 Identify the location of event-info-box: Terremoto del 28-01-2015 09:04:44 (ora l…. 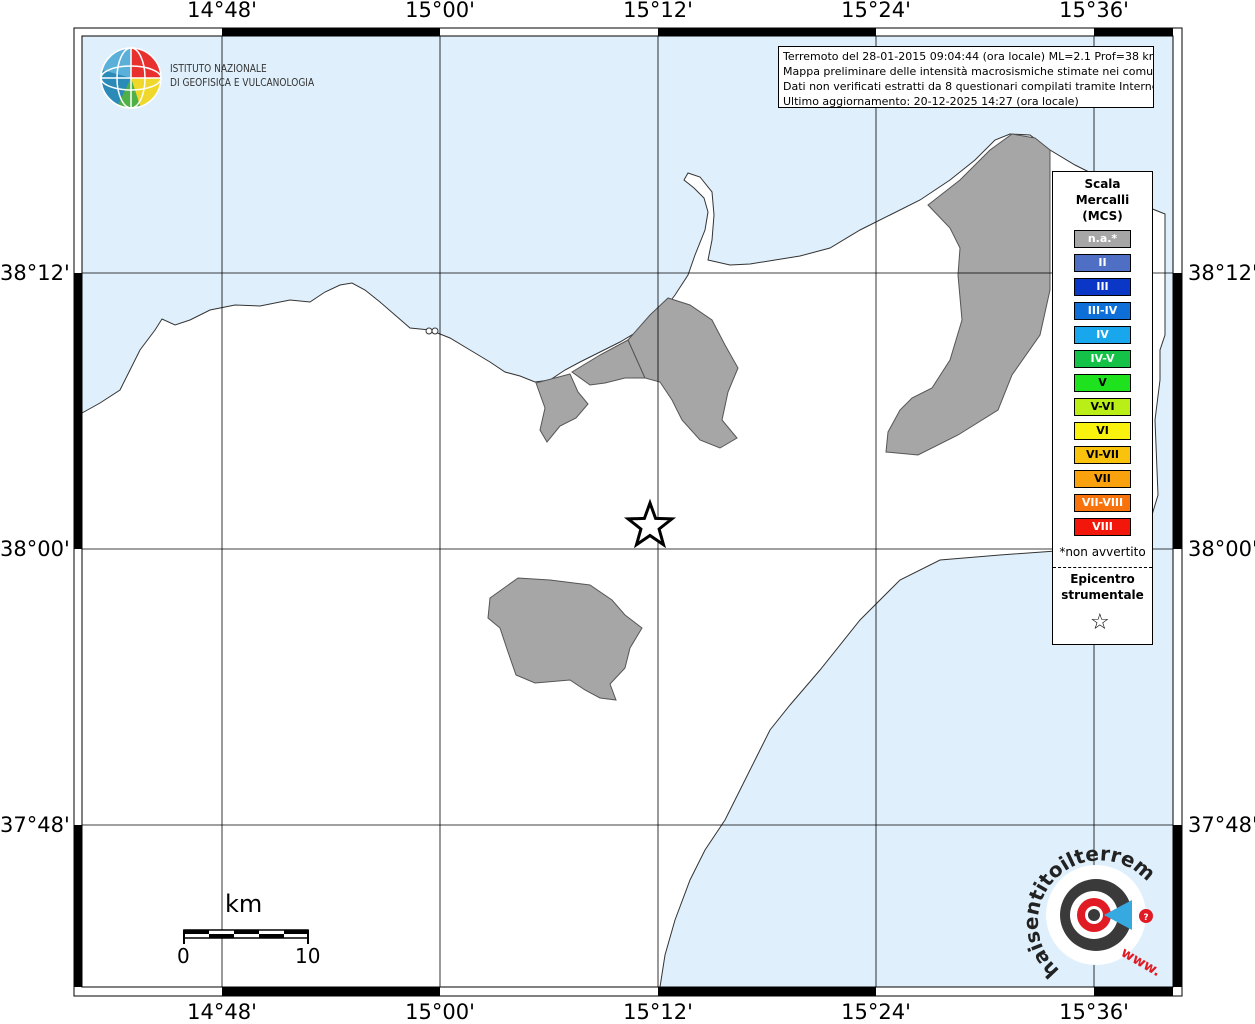
(966, 77).